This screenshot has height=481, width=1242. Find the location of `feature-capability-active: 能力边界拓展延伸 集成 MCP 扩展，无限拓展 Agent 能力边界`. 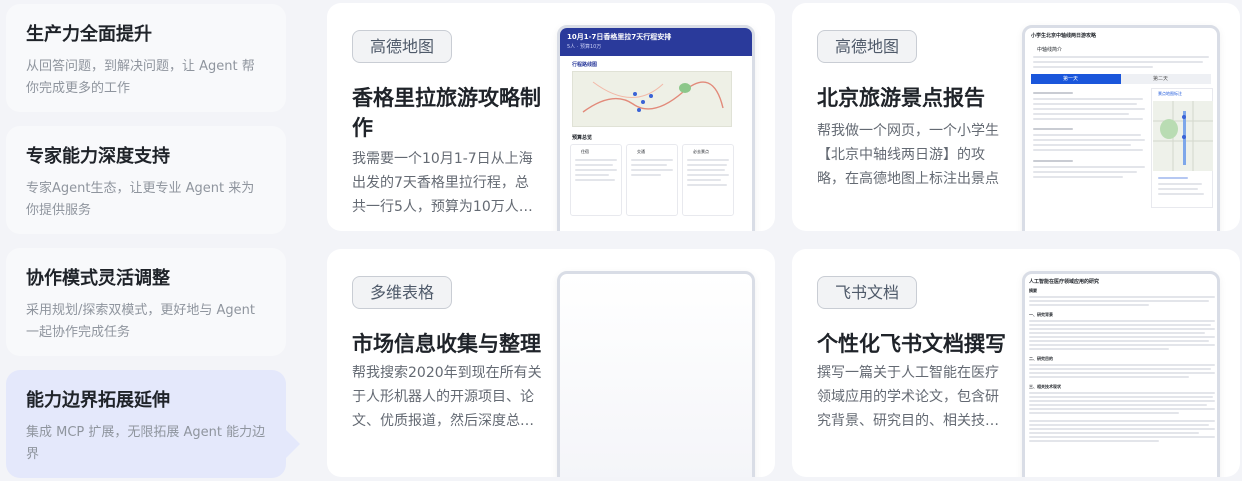

feature-capability-active: 能力边界拓展延伸 集成 MCP 扩展，无限拓展 Agent 能力边界 is located at coordinates (153, 424).